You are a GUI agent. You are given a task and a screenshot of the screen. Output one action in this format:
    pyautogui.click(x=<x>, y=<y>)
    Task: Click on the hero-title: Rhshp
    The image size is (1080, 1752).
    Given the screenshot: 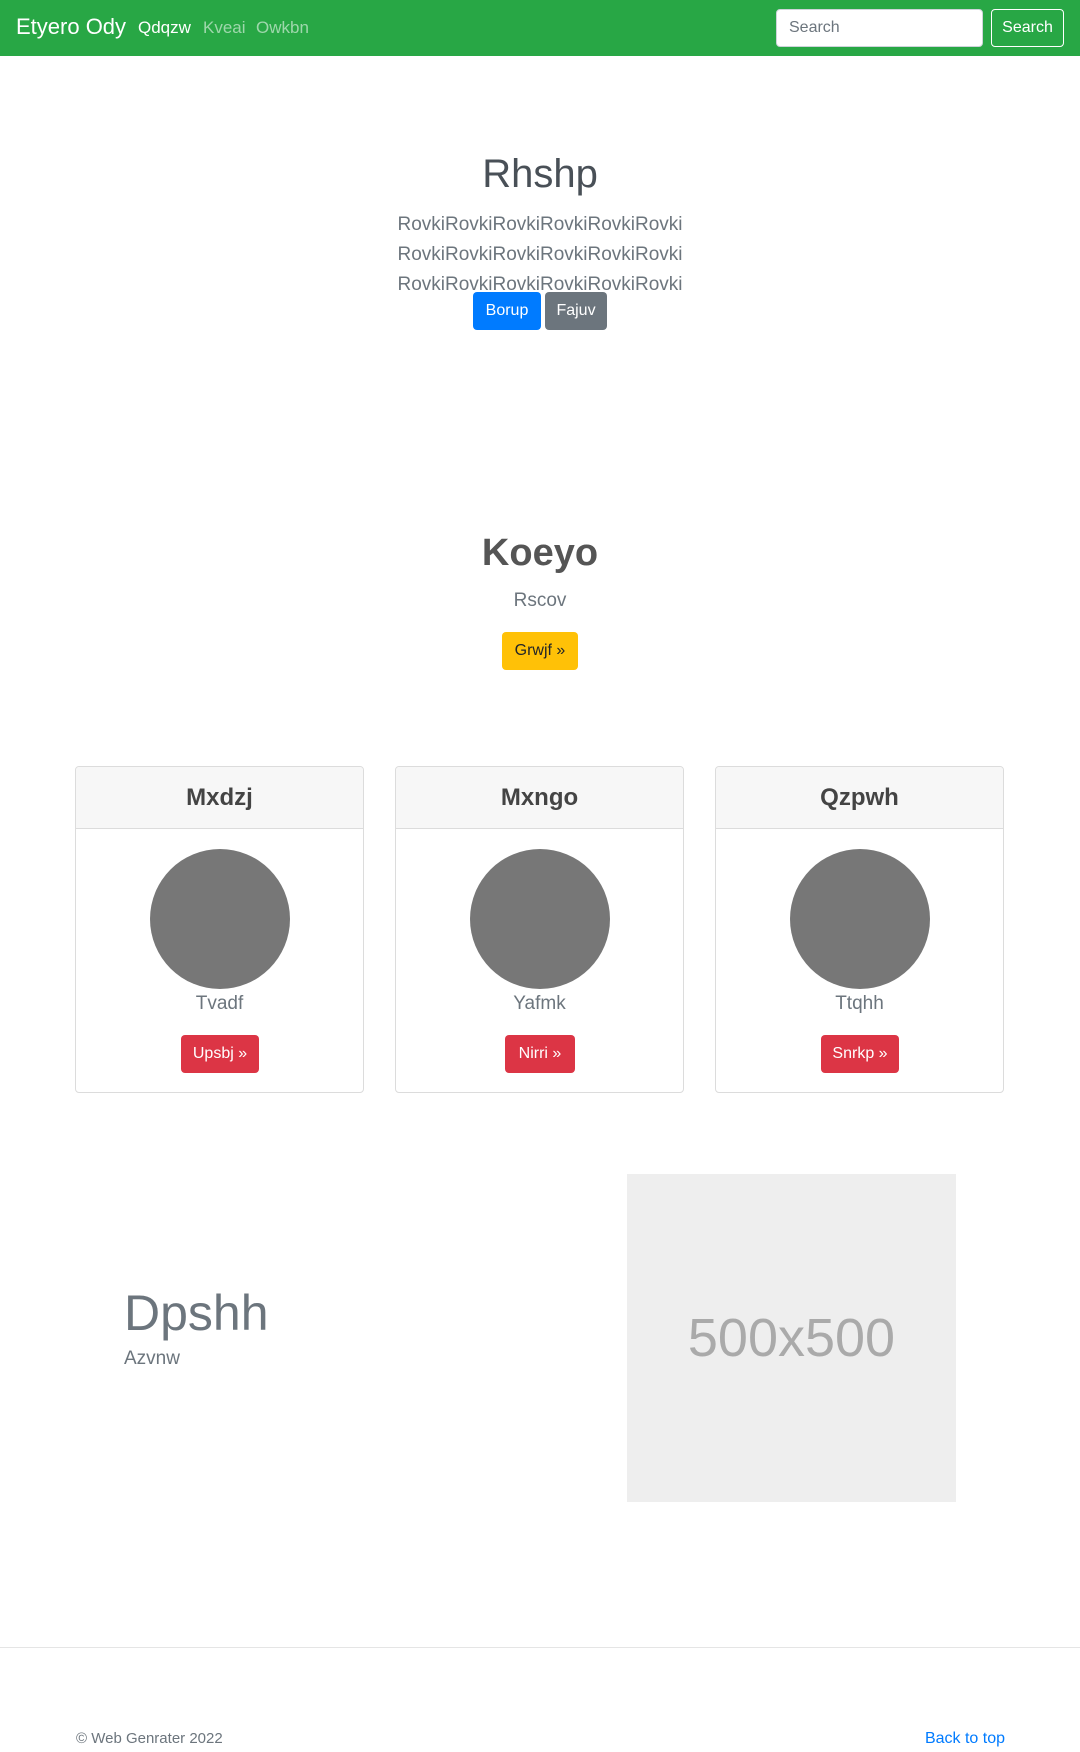 What is the action you would take?
    pyautogui.click(x=540, y=174)
    